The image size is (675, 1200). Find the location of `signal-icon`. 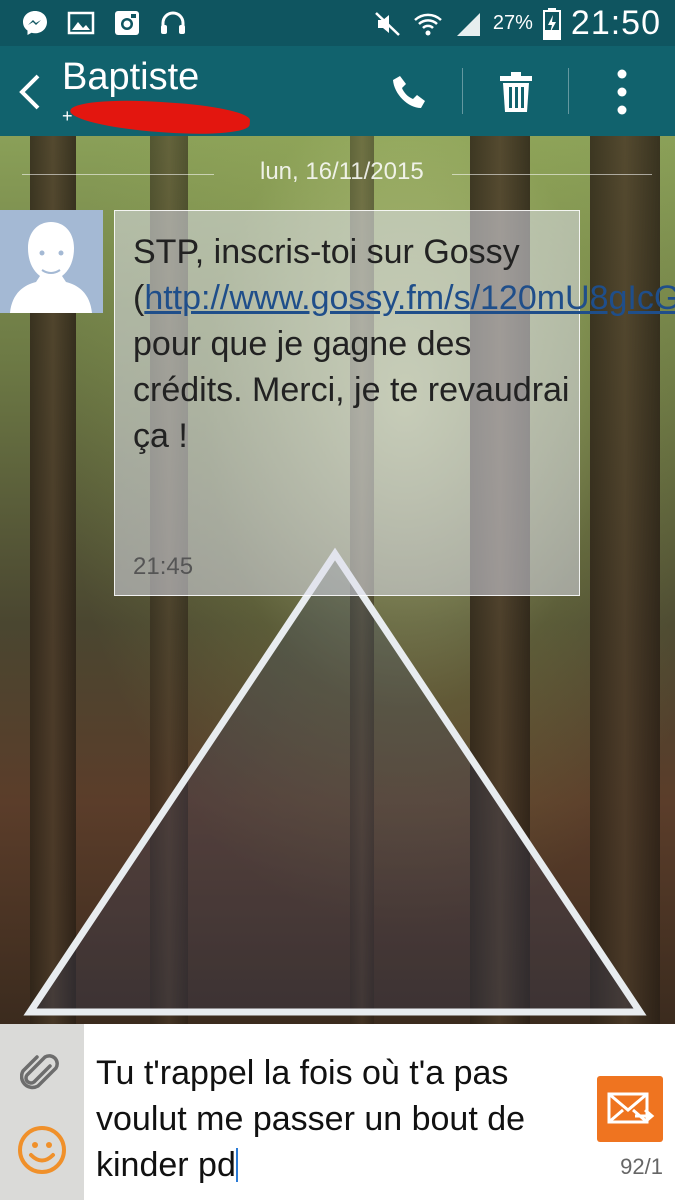

signal-icon is located at coordinates (468, 24).